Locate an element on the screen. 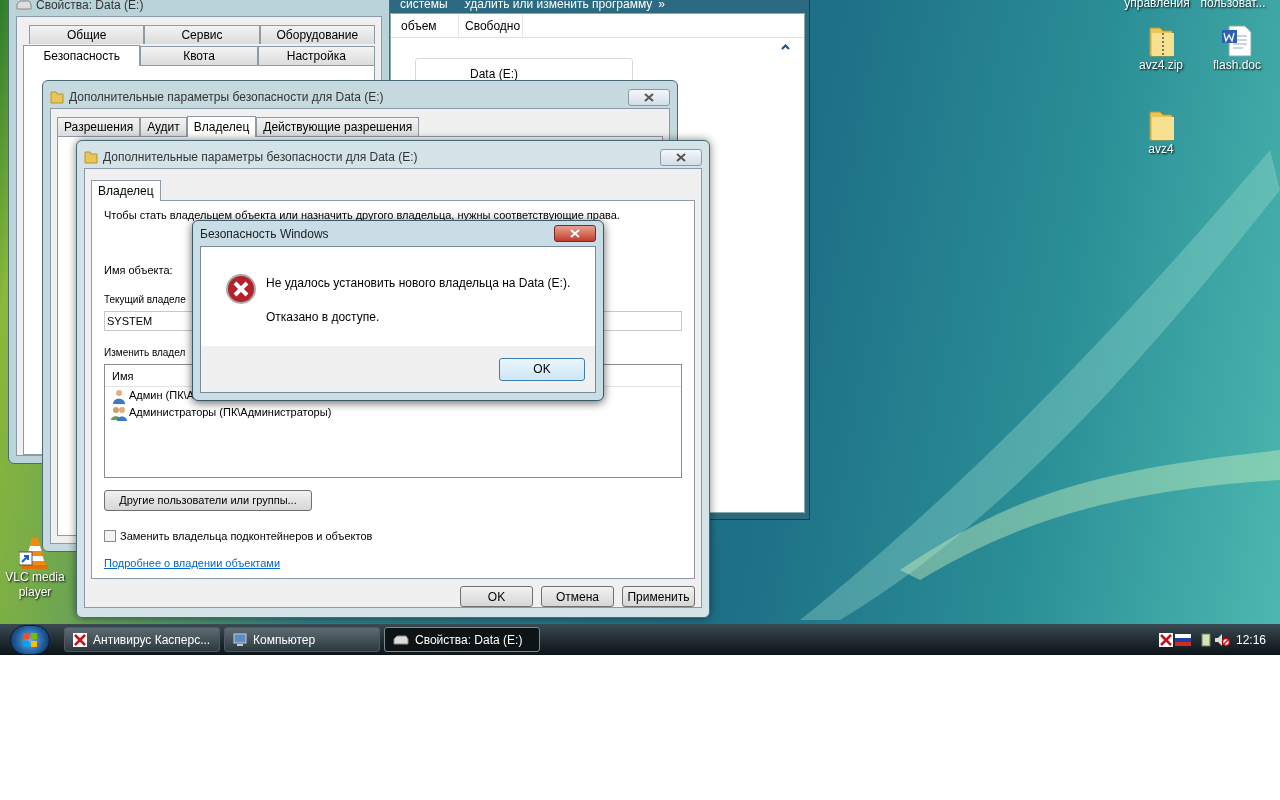  intro-text: Чтобы стать владельцем объекта или назначить другого владельца, нужны соответствующие права. is located at coordinates (362, 215).